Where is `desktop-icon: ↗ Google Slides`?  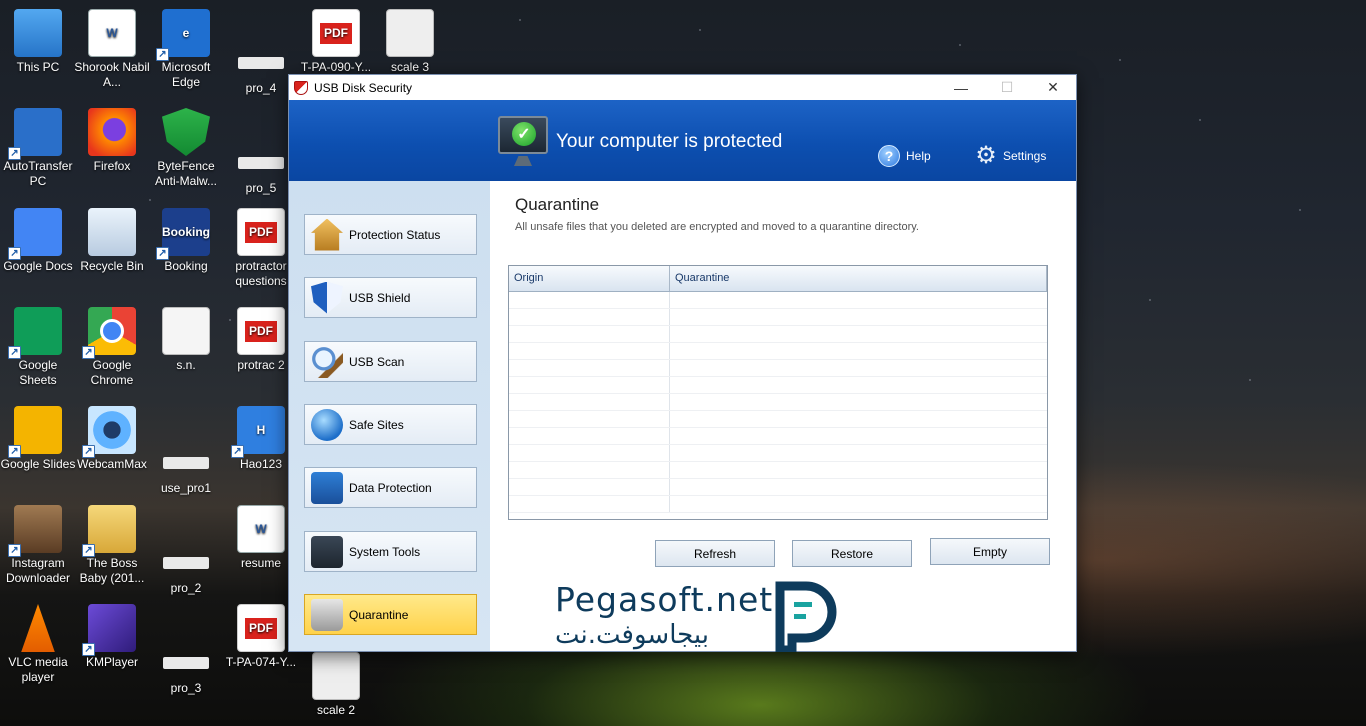
desktop-icon: ↗ Google Slides is located at coordinates (38, 439).